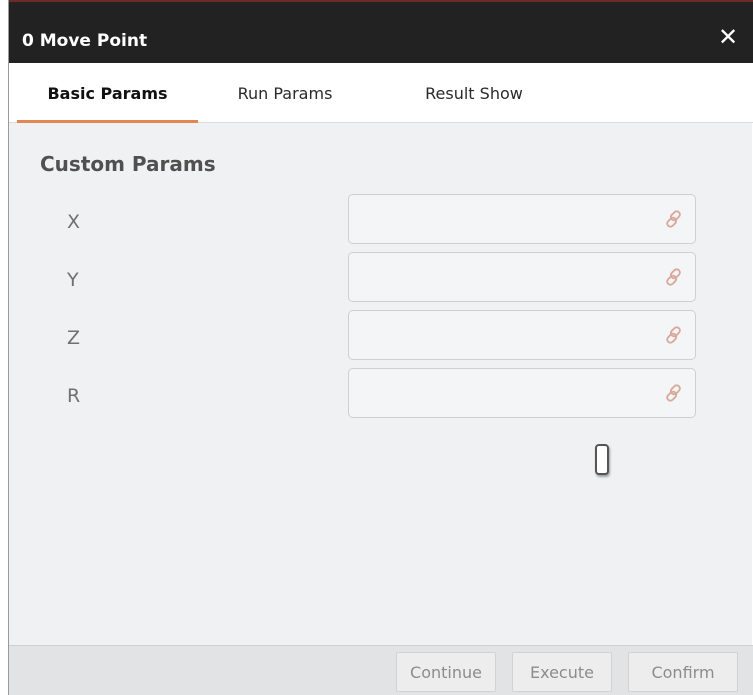 The width and height of the screenshot is (753, 695). I want to click on execute-button: Execute, so click(562, 672).